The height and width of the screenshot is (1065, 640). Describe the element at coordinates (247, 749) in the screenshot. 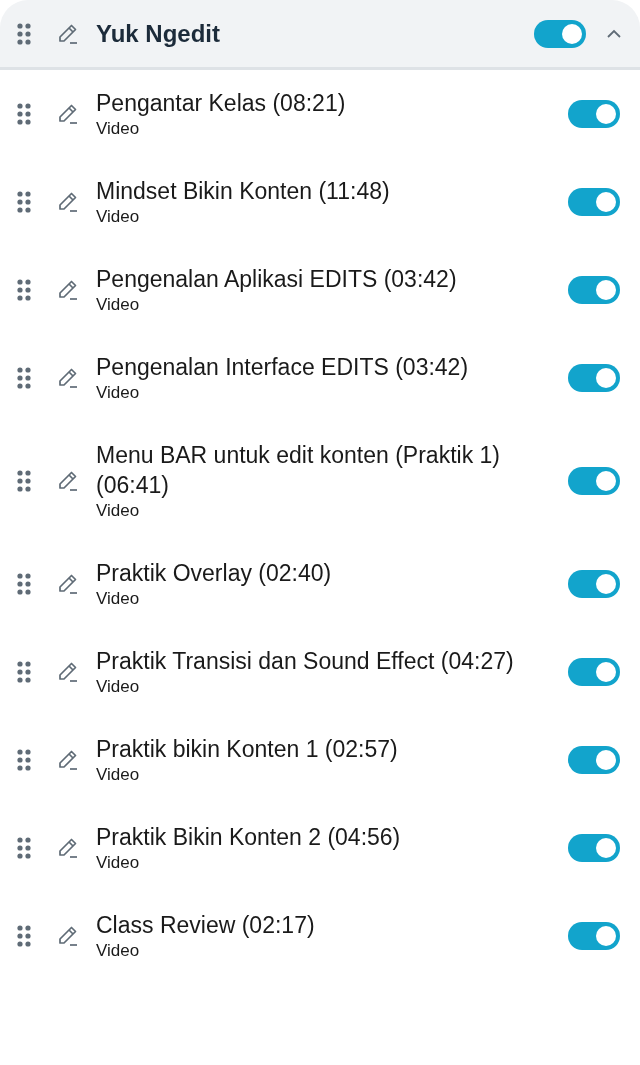

I see `lesson-title: Praktik bikin Konten 1 (02:57)` at that location.